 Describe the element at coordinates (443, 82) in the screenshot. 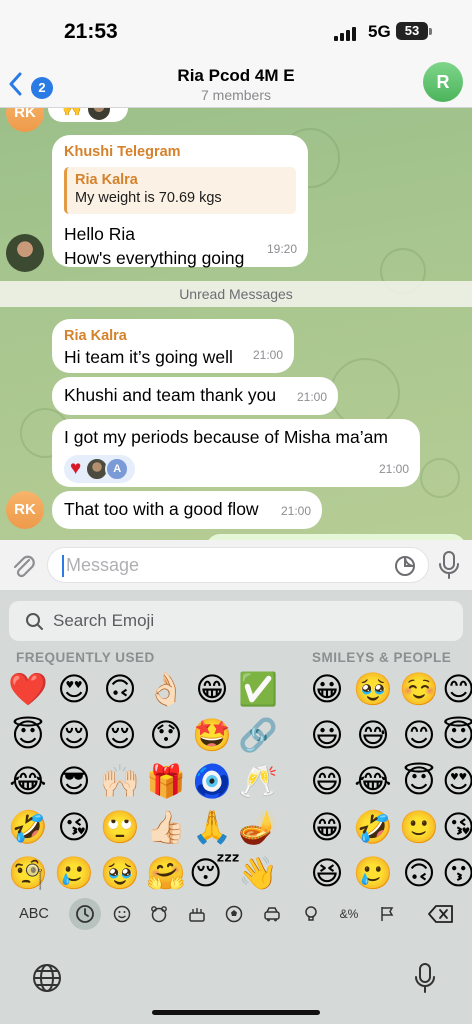

I see `group-avatar: R` at that location.